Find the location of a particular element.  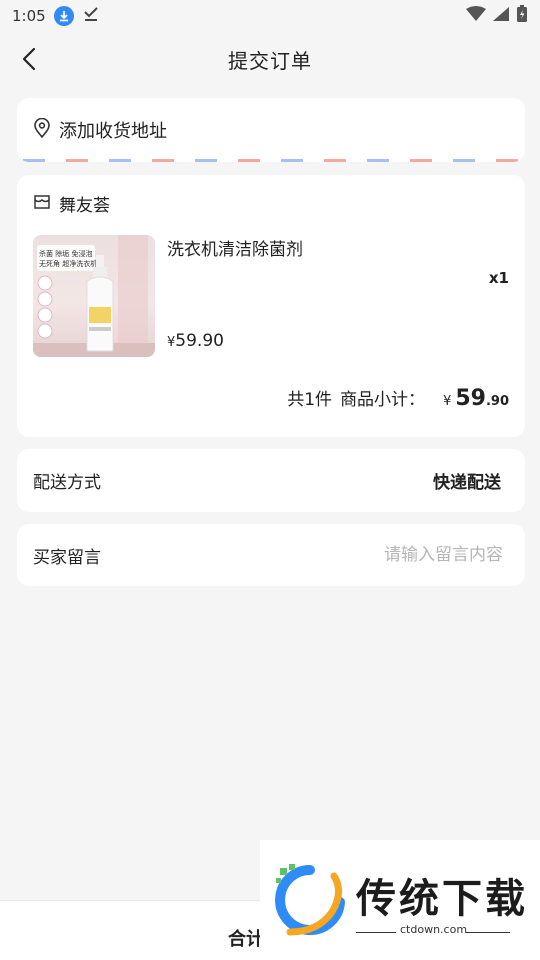

add-address-label: 添加收货地址 is located at coordinates (113, 131).